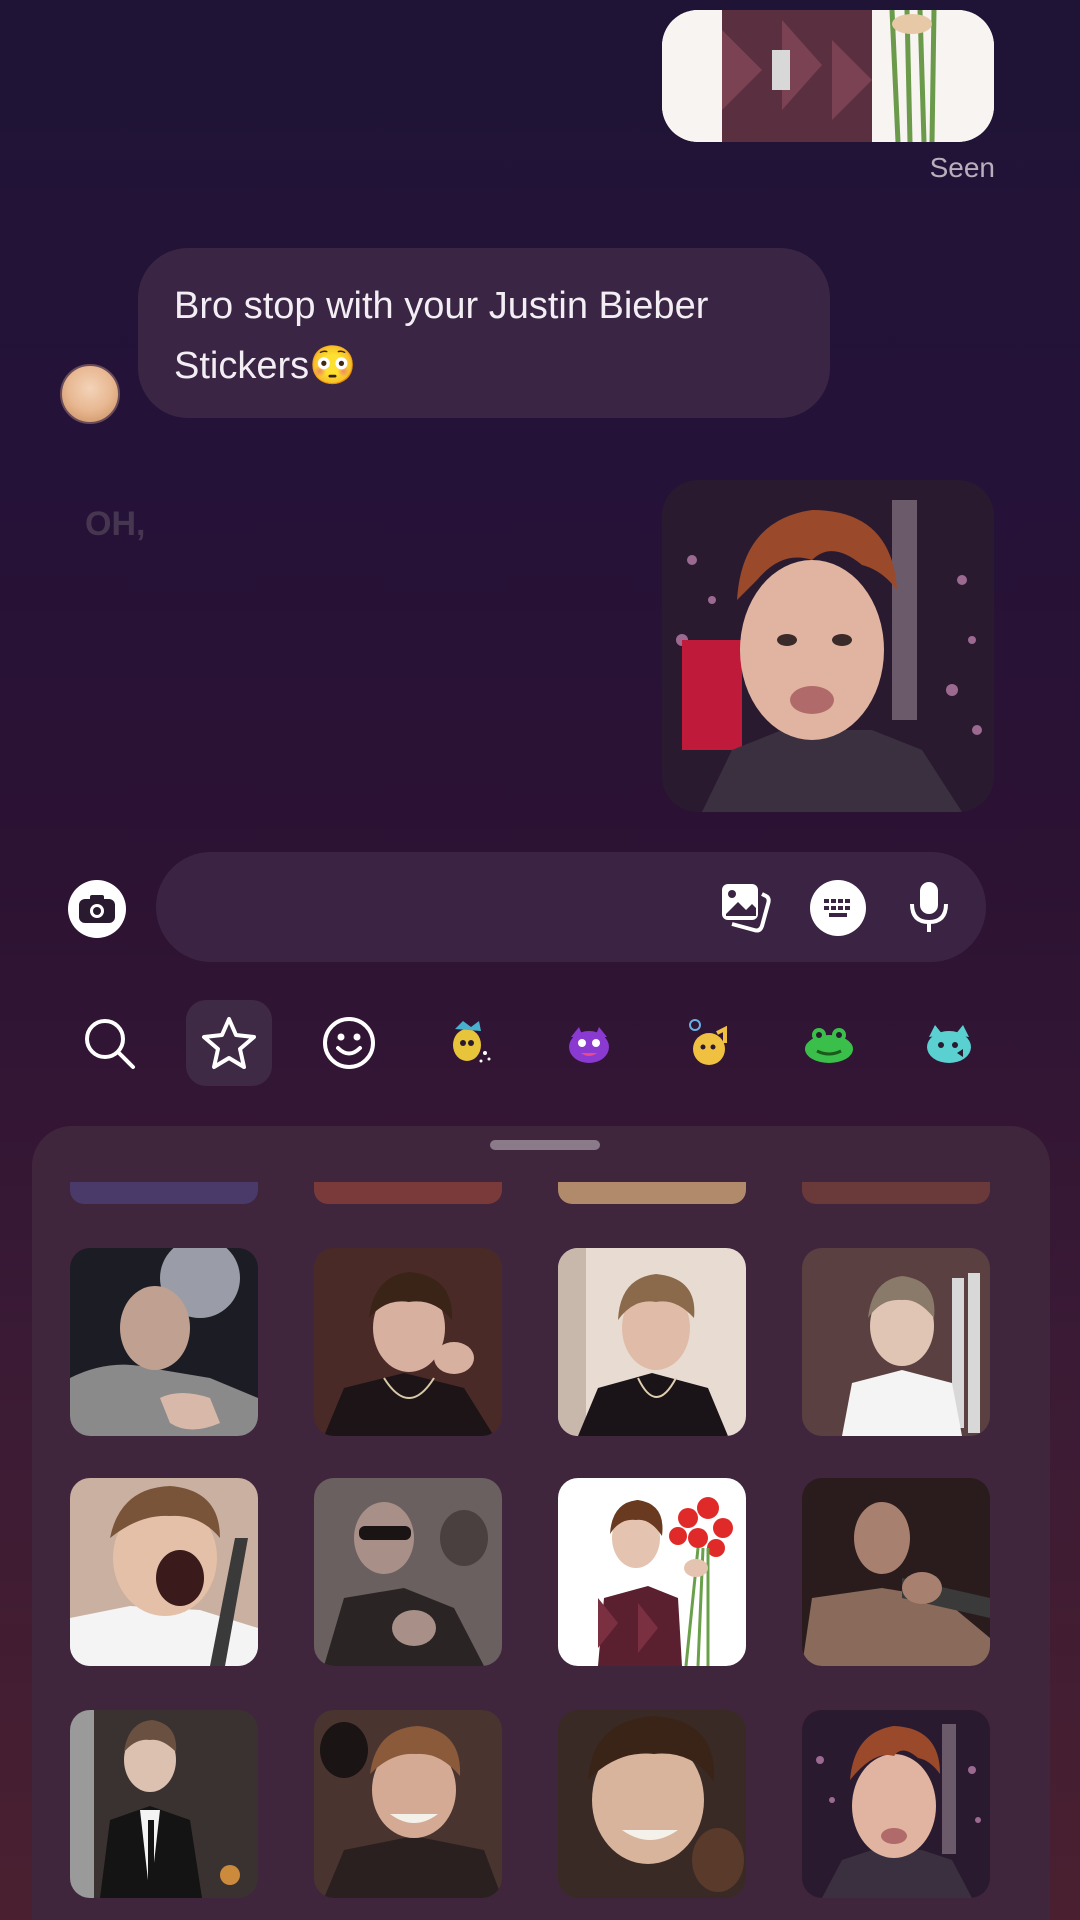 This screenshot has width=1080, height=1920. I want to click on tab-emoji, so click(349, 1043).